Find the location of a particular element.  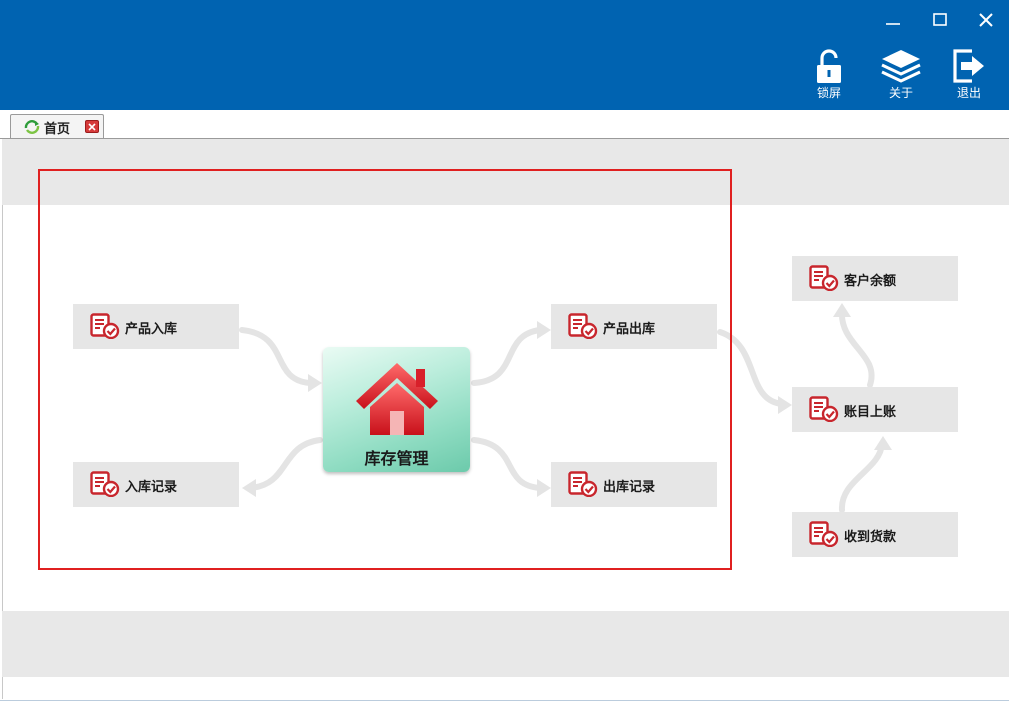

arrow-payment-to-account is located at coordinates (862, 477).